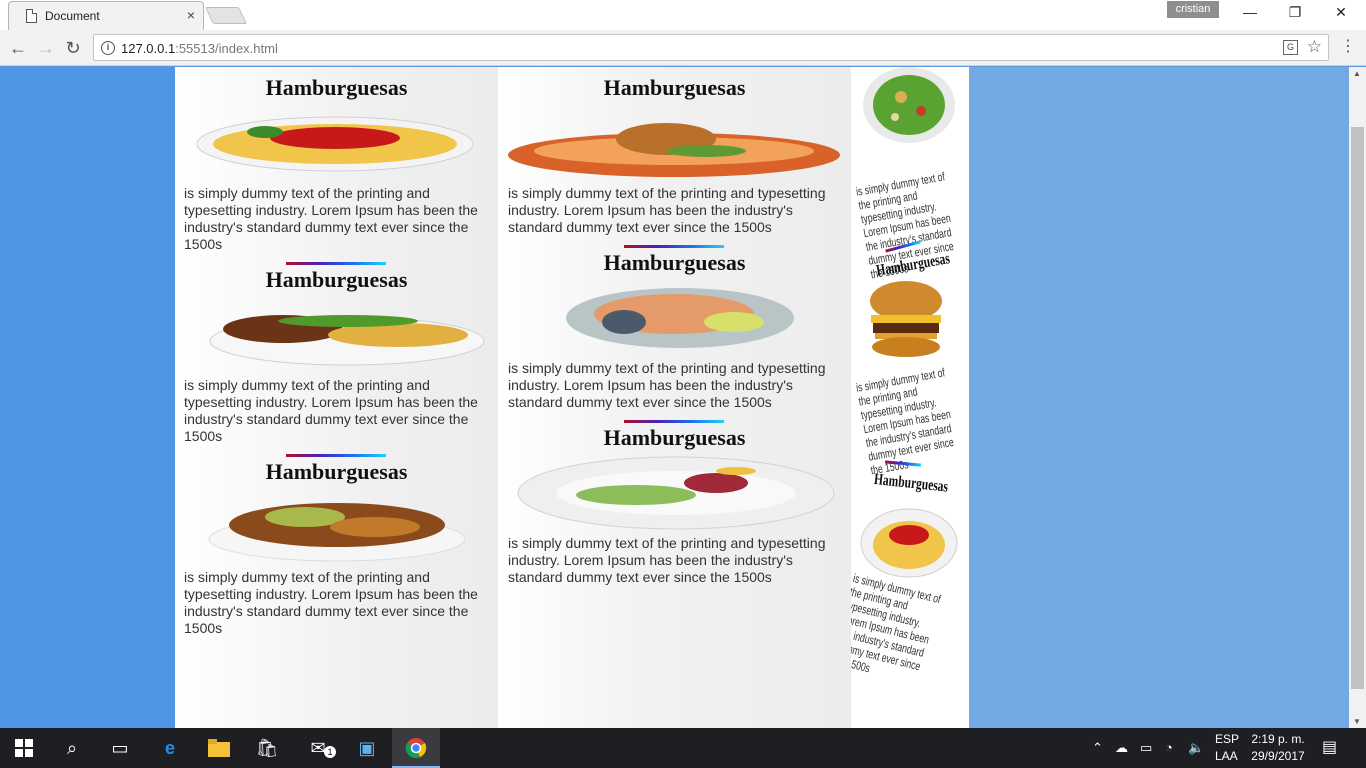 The image size is (1366, 768). I want to click on tray-chevron-icon: ⌃, so click(1097, 748).